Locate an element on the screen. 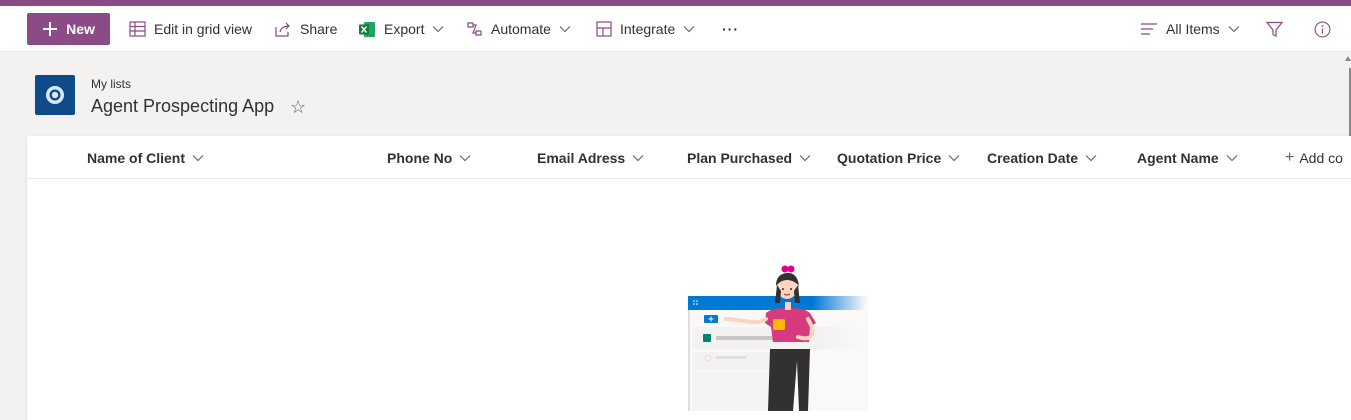 Image resolution: width=1351 pixels, height=420 pixels. export-label: Export is located at coordinates (404, 29).